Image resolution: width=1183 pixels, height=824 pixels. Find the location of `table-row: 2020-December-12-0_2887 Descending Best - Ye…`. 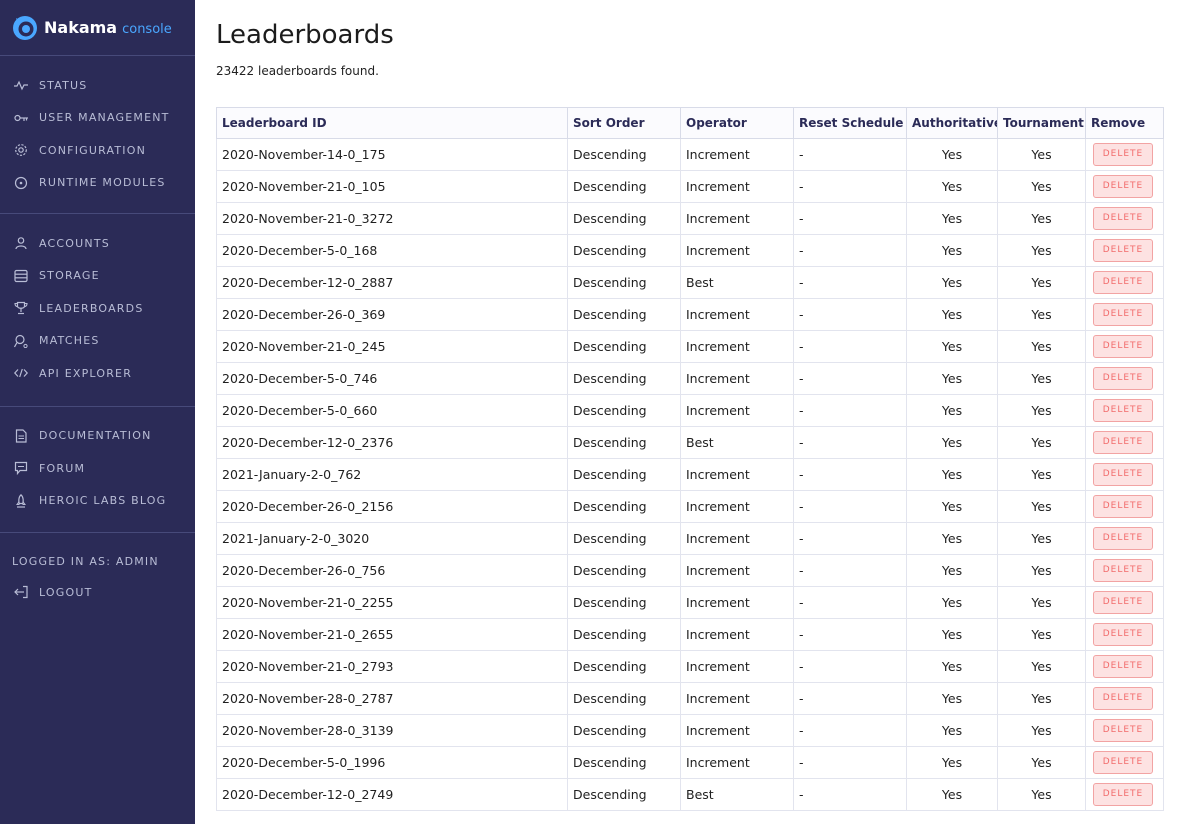

table-row: 2020-December-12-0_2887 Descending Best - Ye… is located at coordinates (690, 282).